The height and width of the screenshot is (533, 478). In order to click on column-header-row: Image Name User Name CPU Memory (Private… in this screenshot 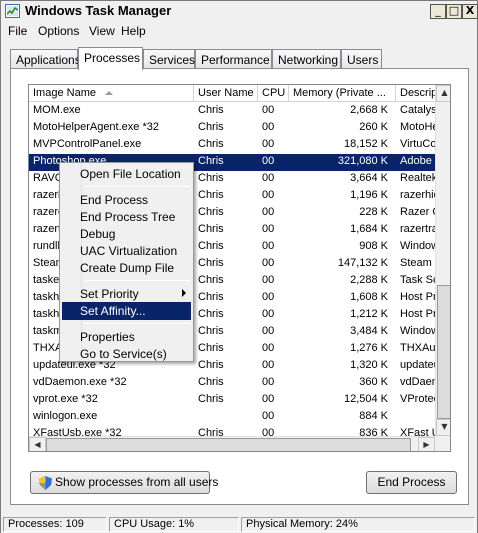, I will do `click(239, 93)`.